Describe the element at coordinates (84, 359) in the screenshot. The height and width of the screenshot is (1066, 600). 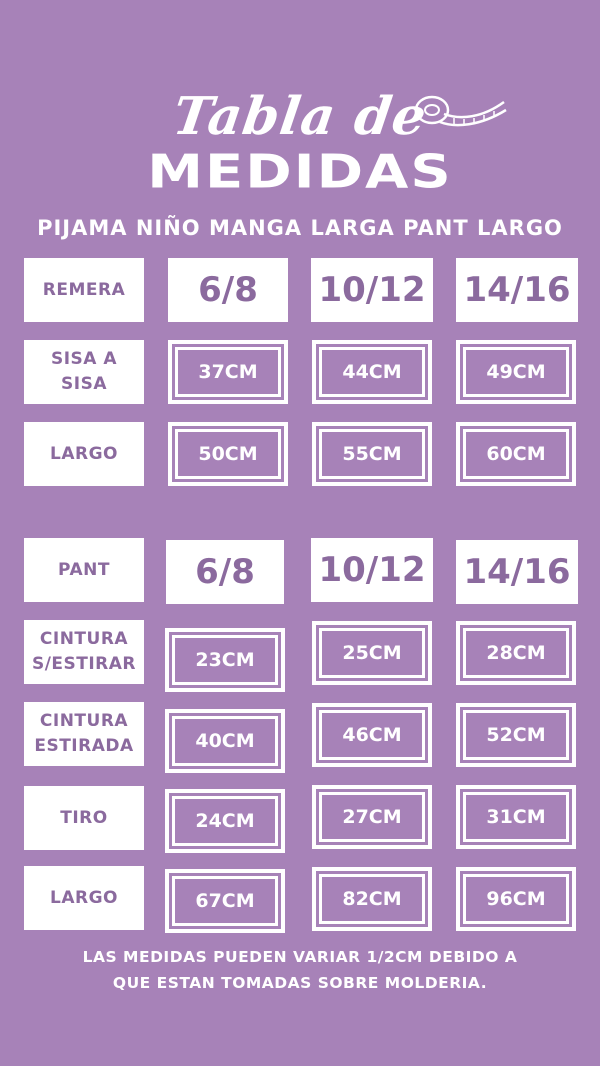
I see `row-label-line1: SISA A` at that location.